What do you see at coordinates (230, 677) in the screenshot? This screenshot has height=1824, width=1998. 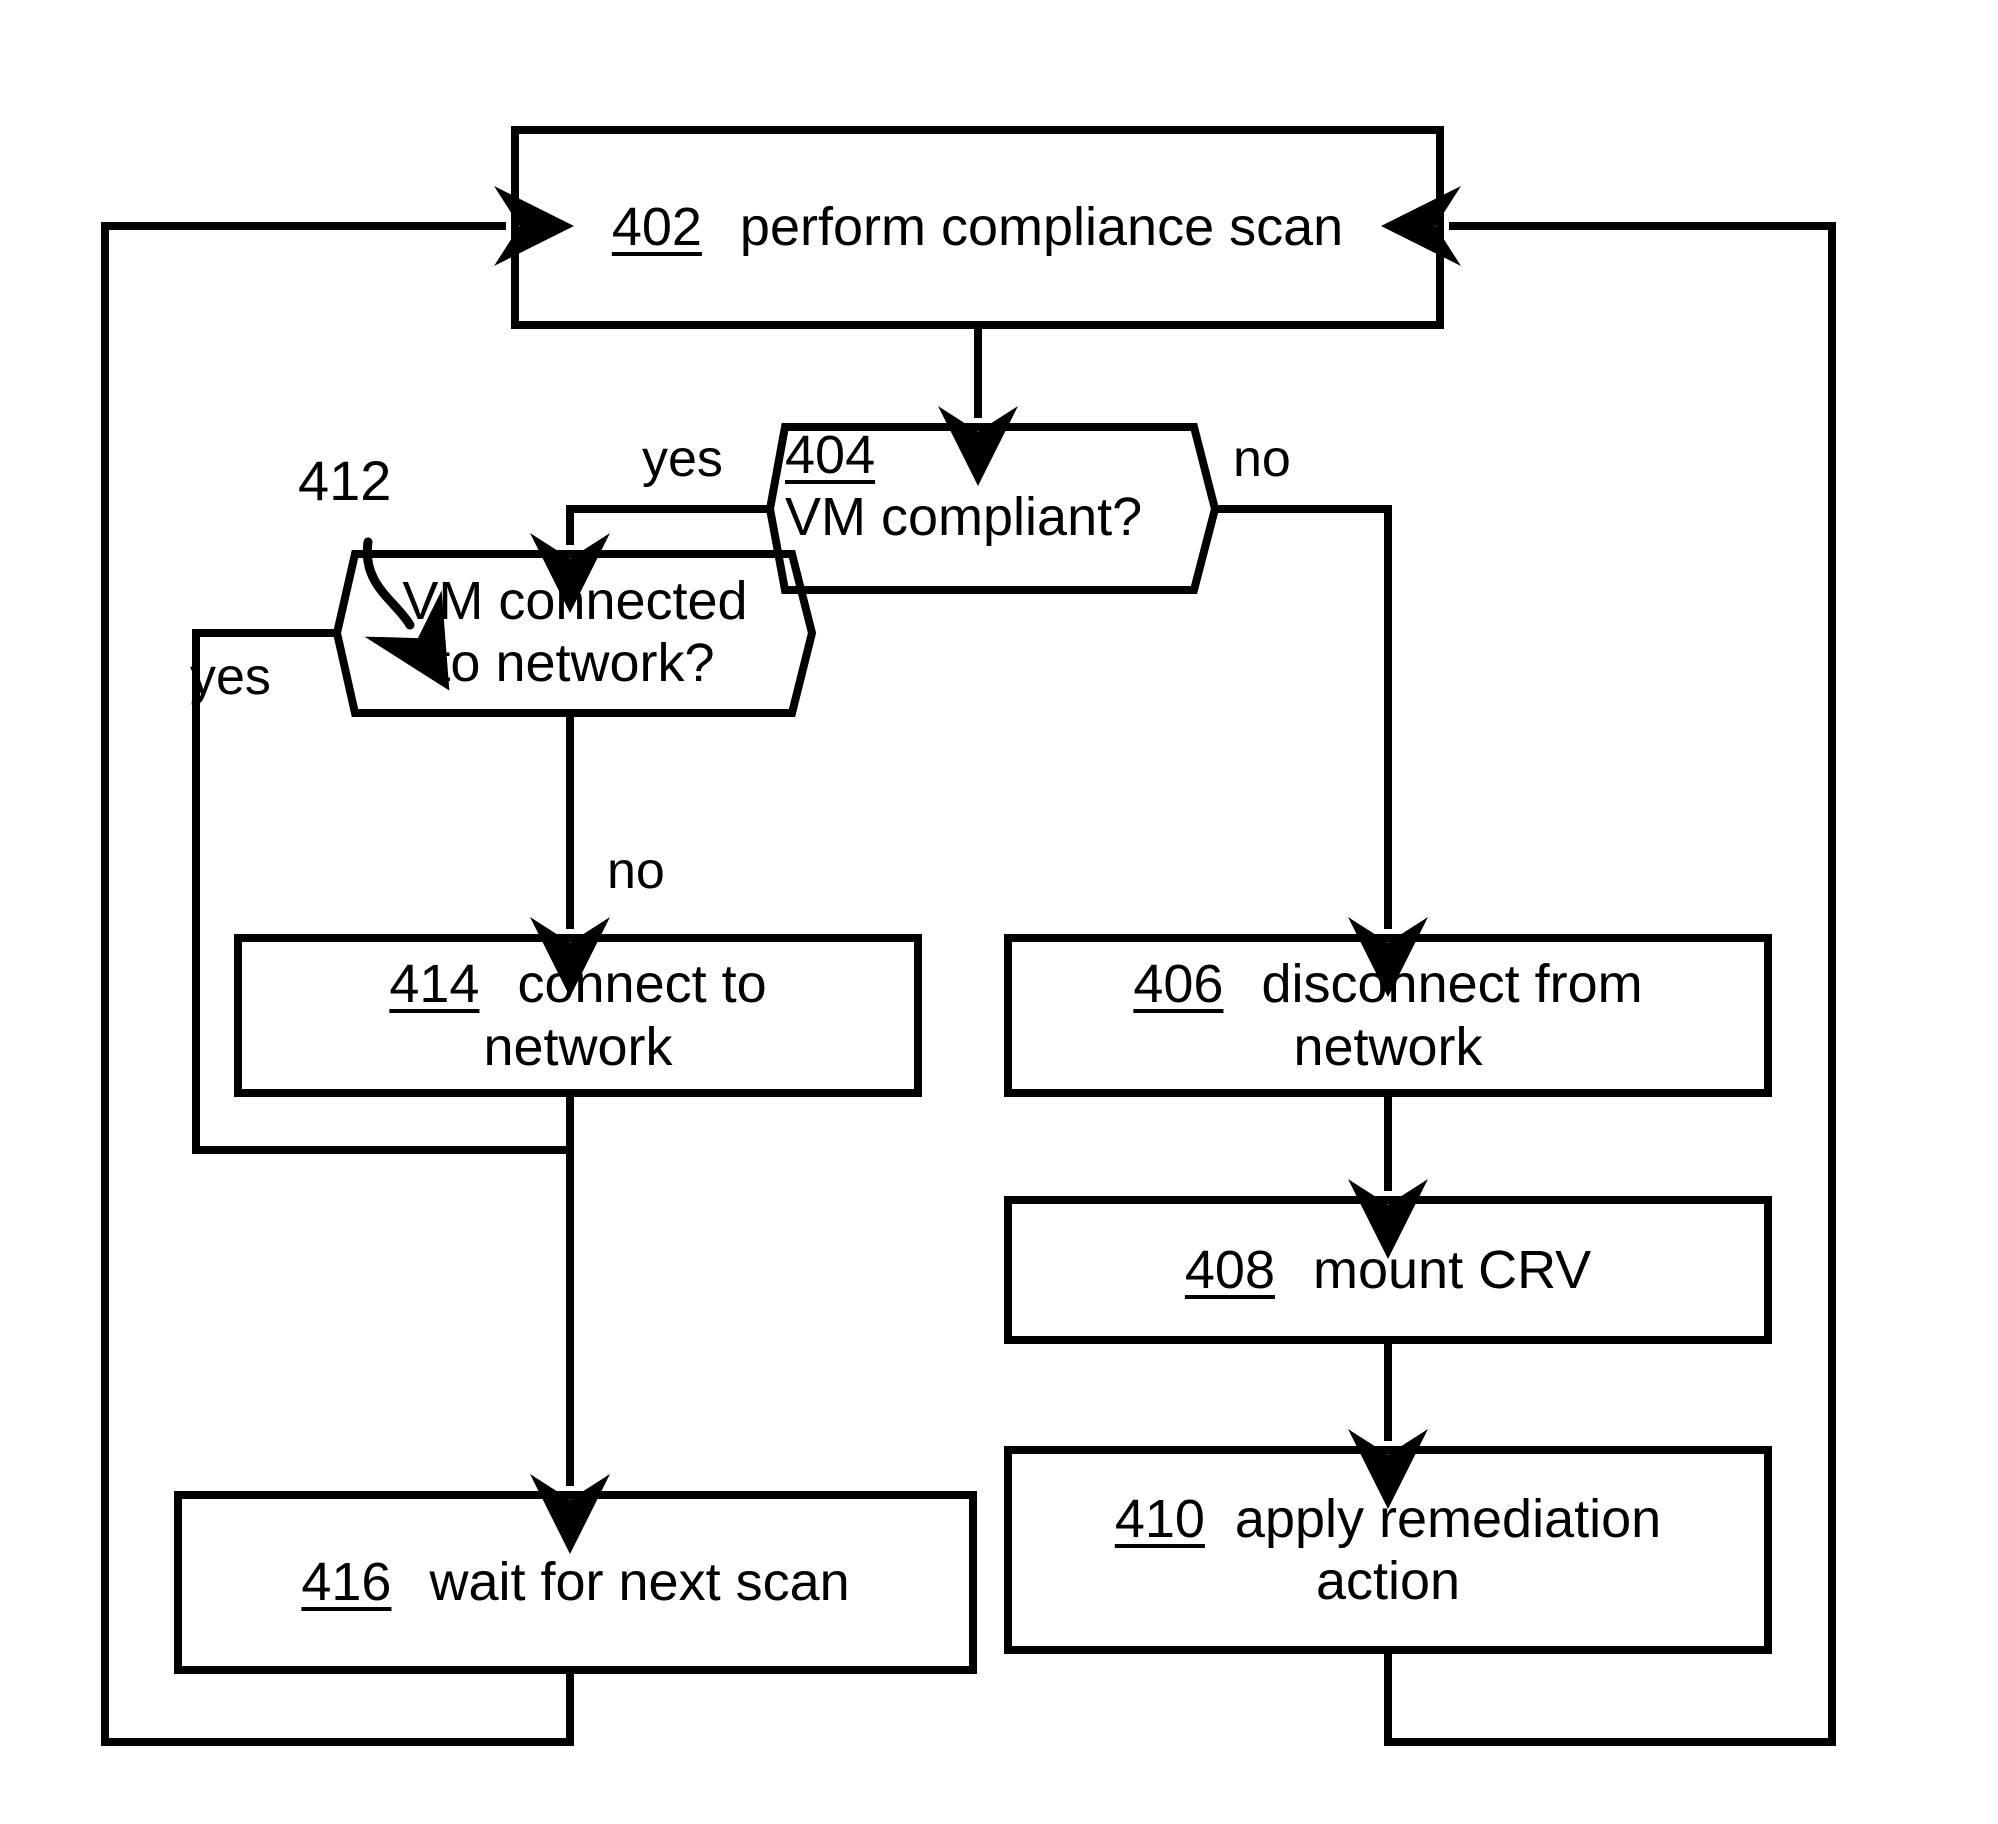 I see `edge-label-412-yes: yes` at bounding box center [230, 677].